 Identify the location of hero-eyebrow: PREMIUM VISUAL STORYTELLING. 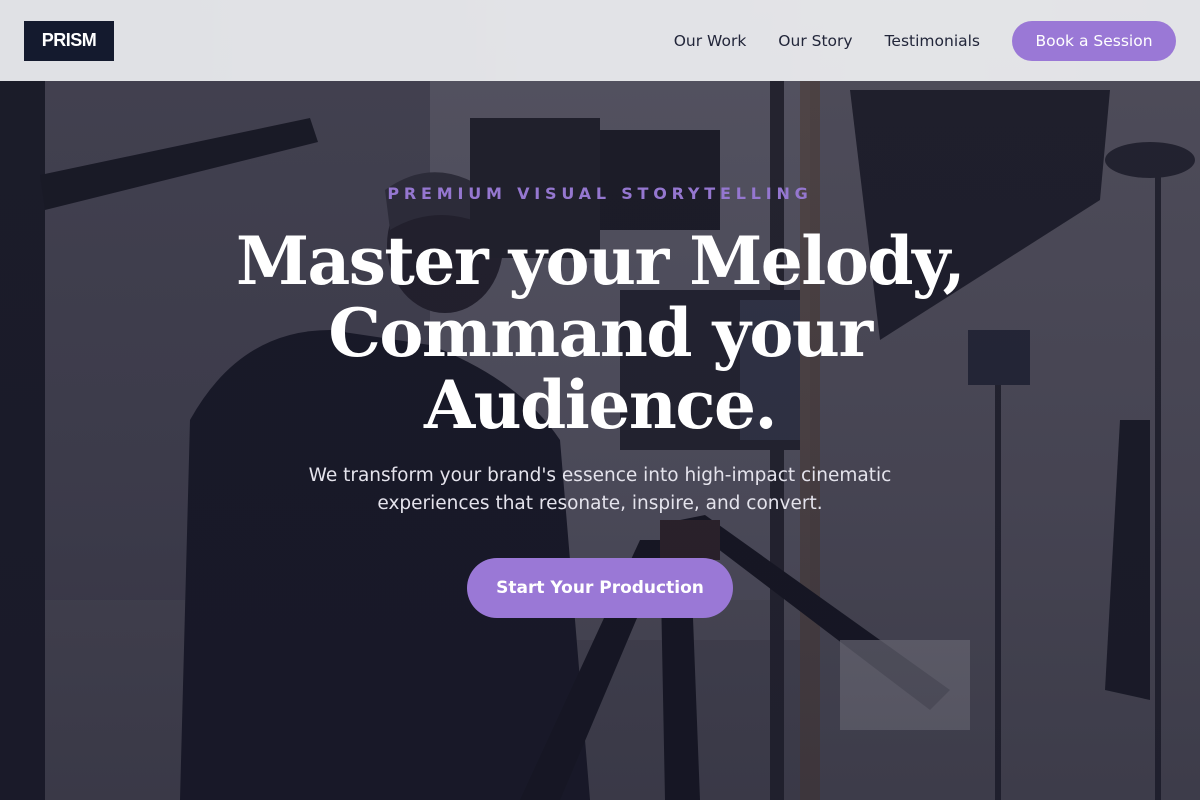
(600, 193).